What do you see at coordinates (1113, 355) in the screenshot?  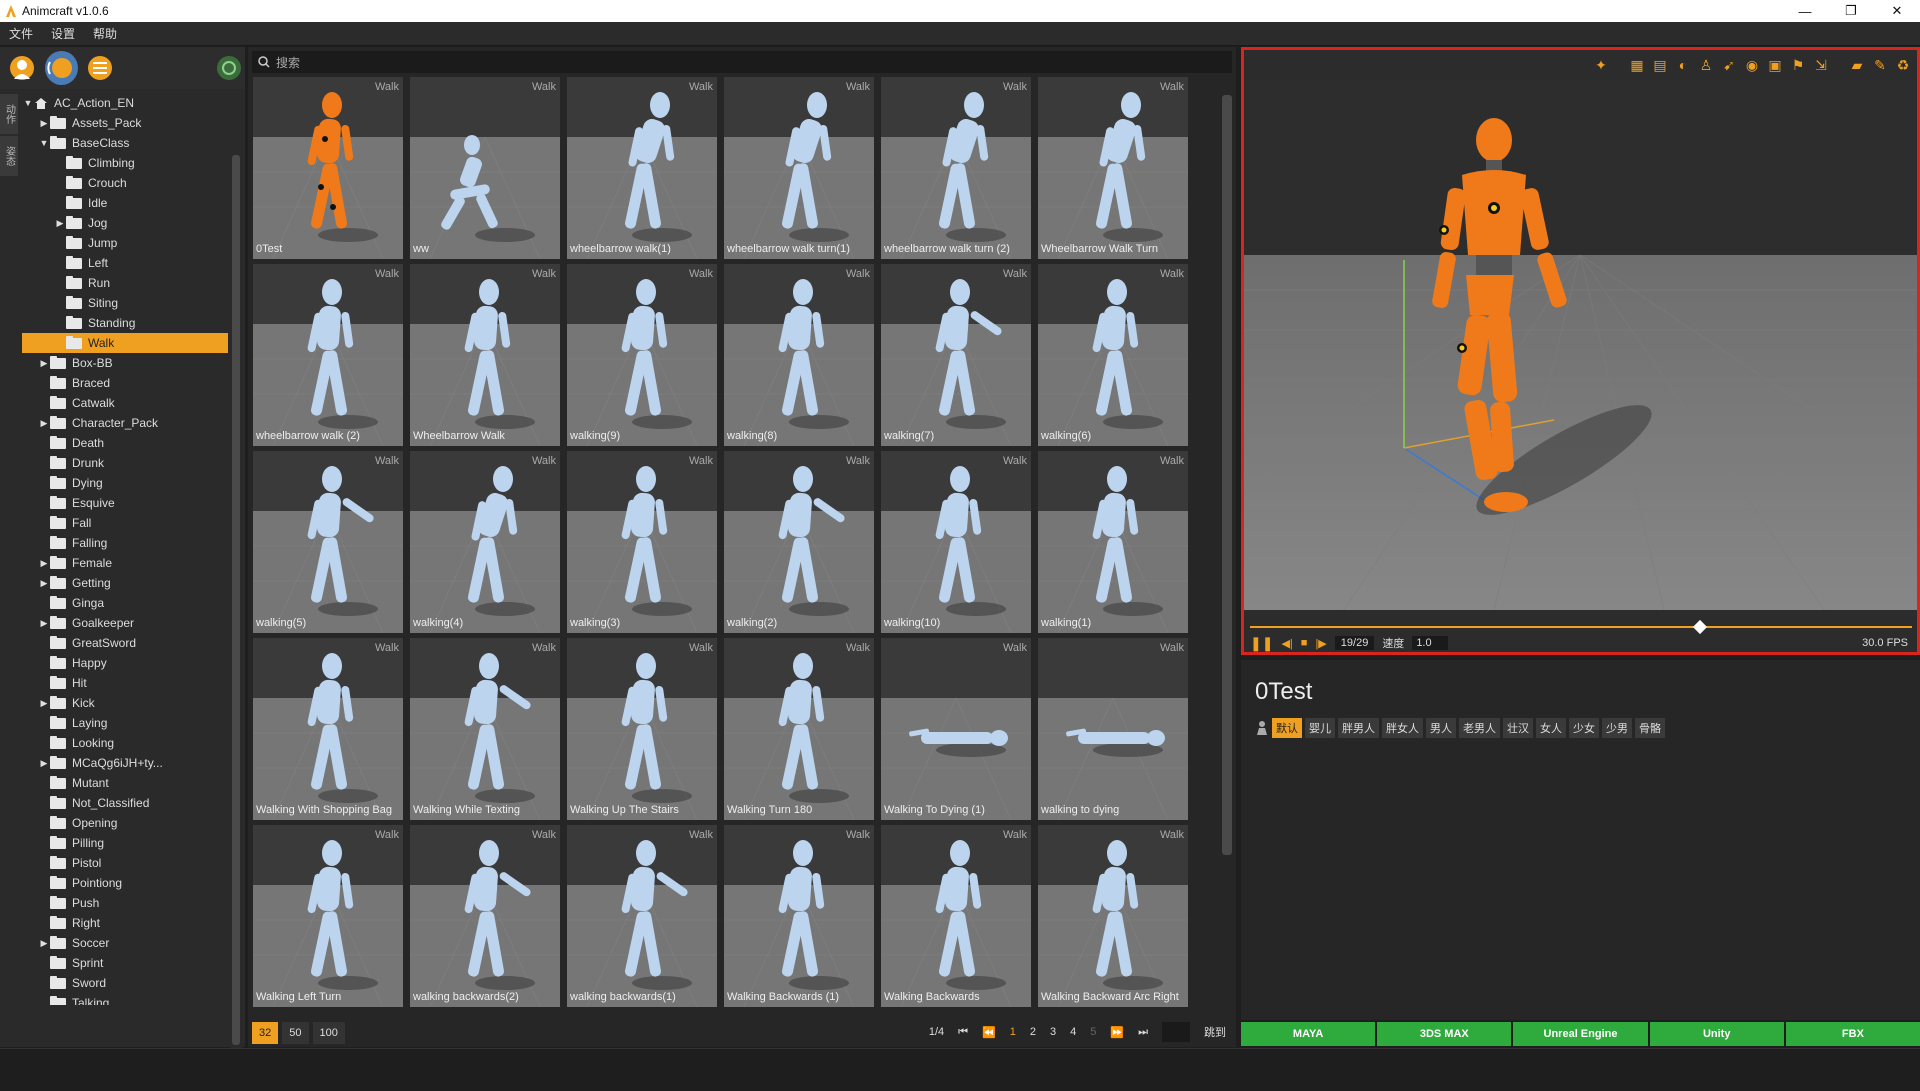 I see `animation-thumbnail: Walk walking(6)` at bounding box center [1113, 355].